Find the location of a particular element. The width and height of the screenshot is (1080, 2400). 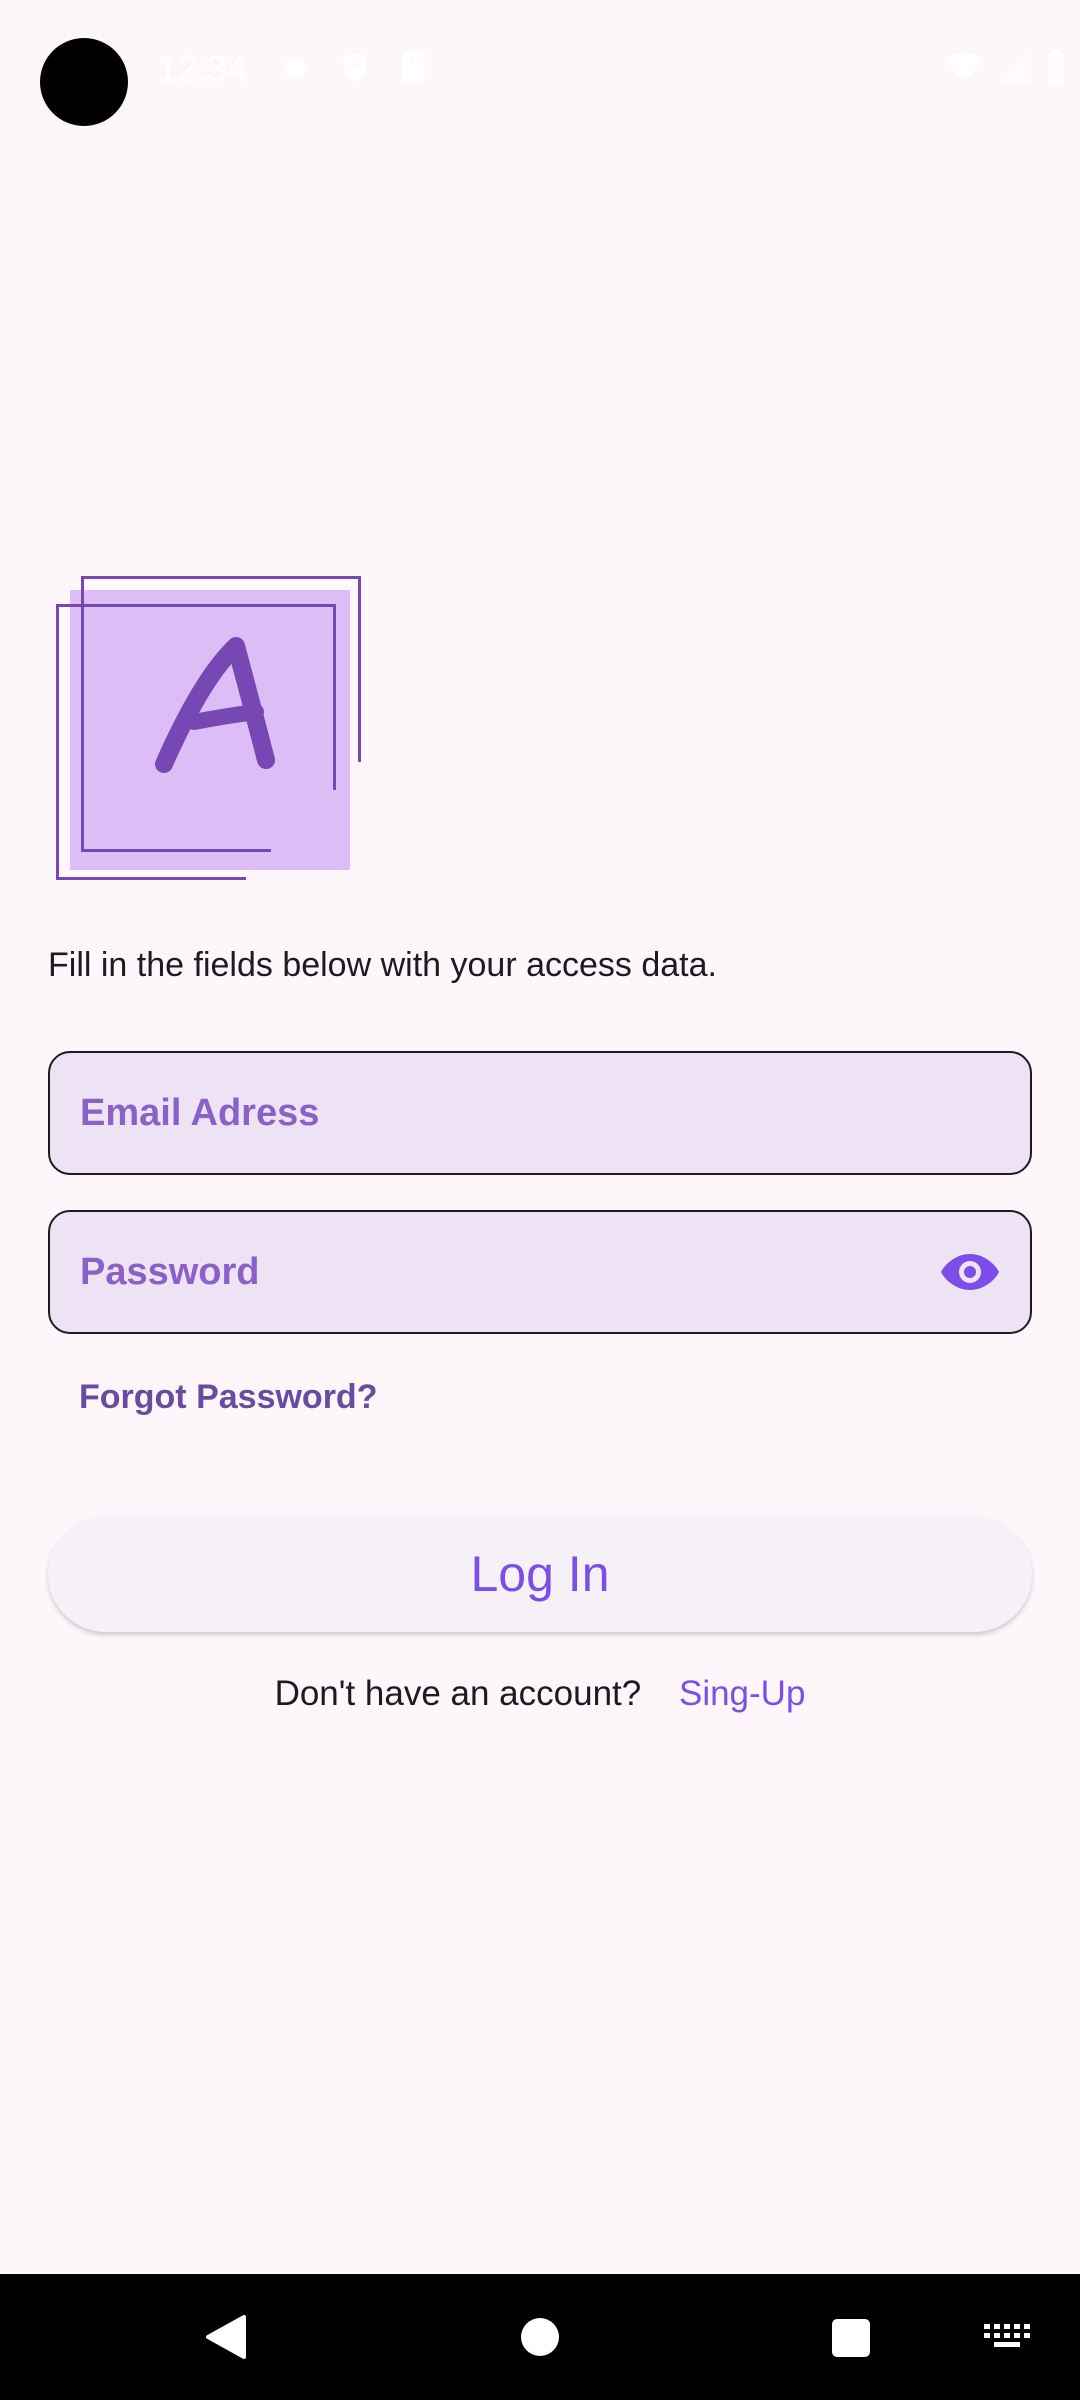

sd-card-icon is located at coordinates (413, 67).